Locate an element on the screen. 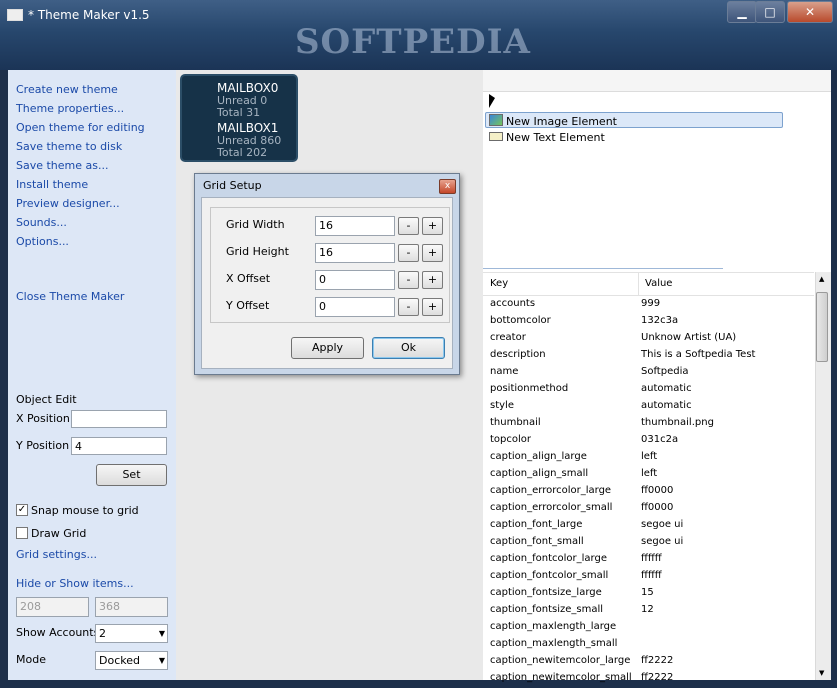 The image size is (837, 688). table-row: caption_maxlength_large is located at coordinates (648, 628).